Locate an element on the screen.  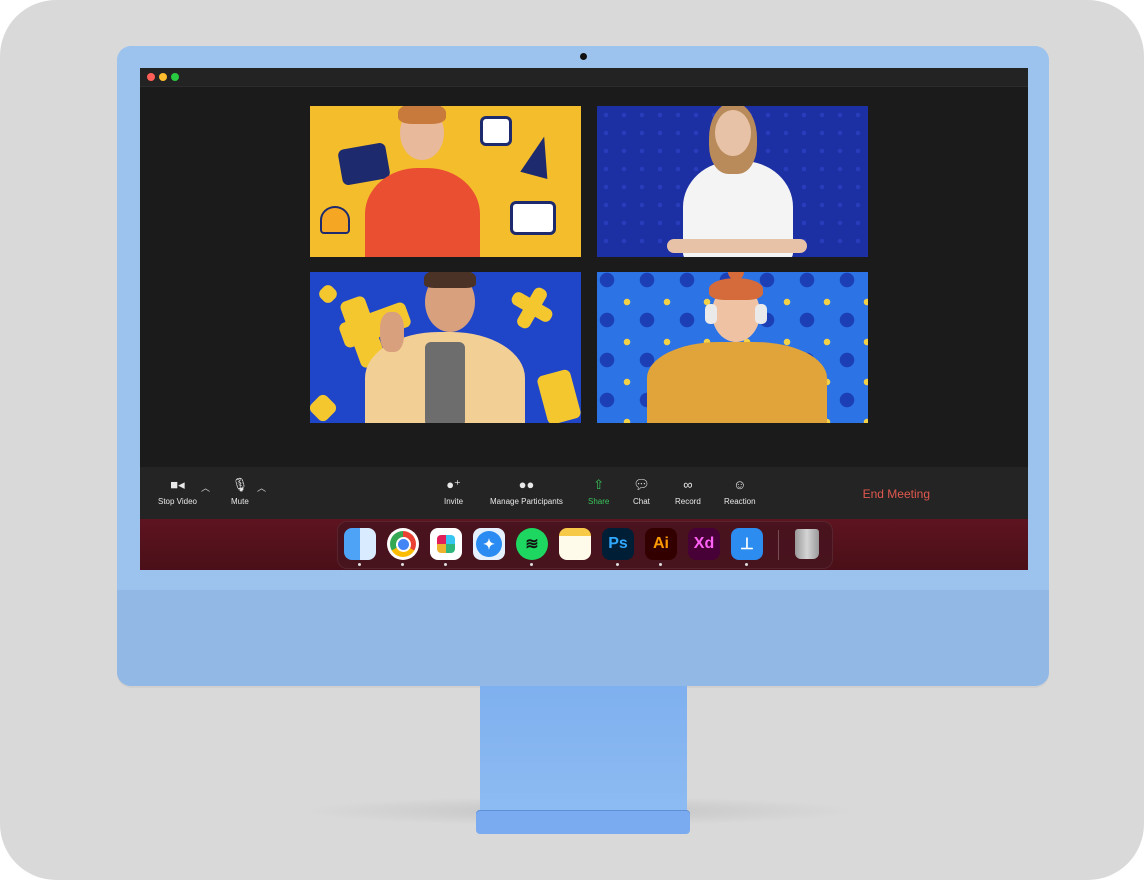
desktop-background: ✦ ≋ Ps Ai Xd ⊥ is located at coordinates (584, 544).